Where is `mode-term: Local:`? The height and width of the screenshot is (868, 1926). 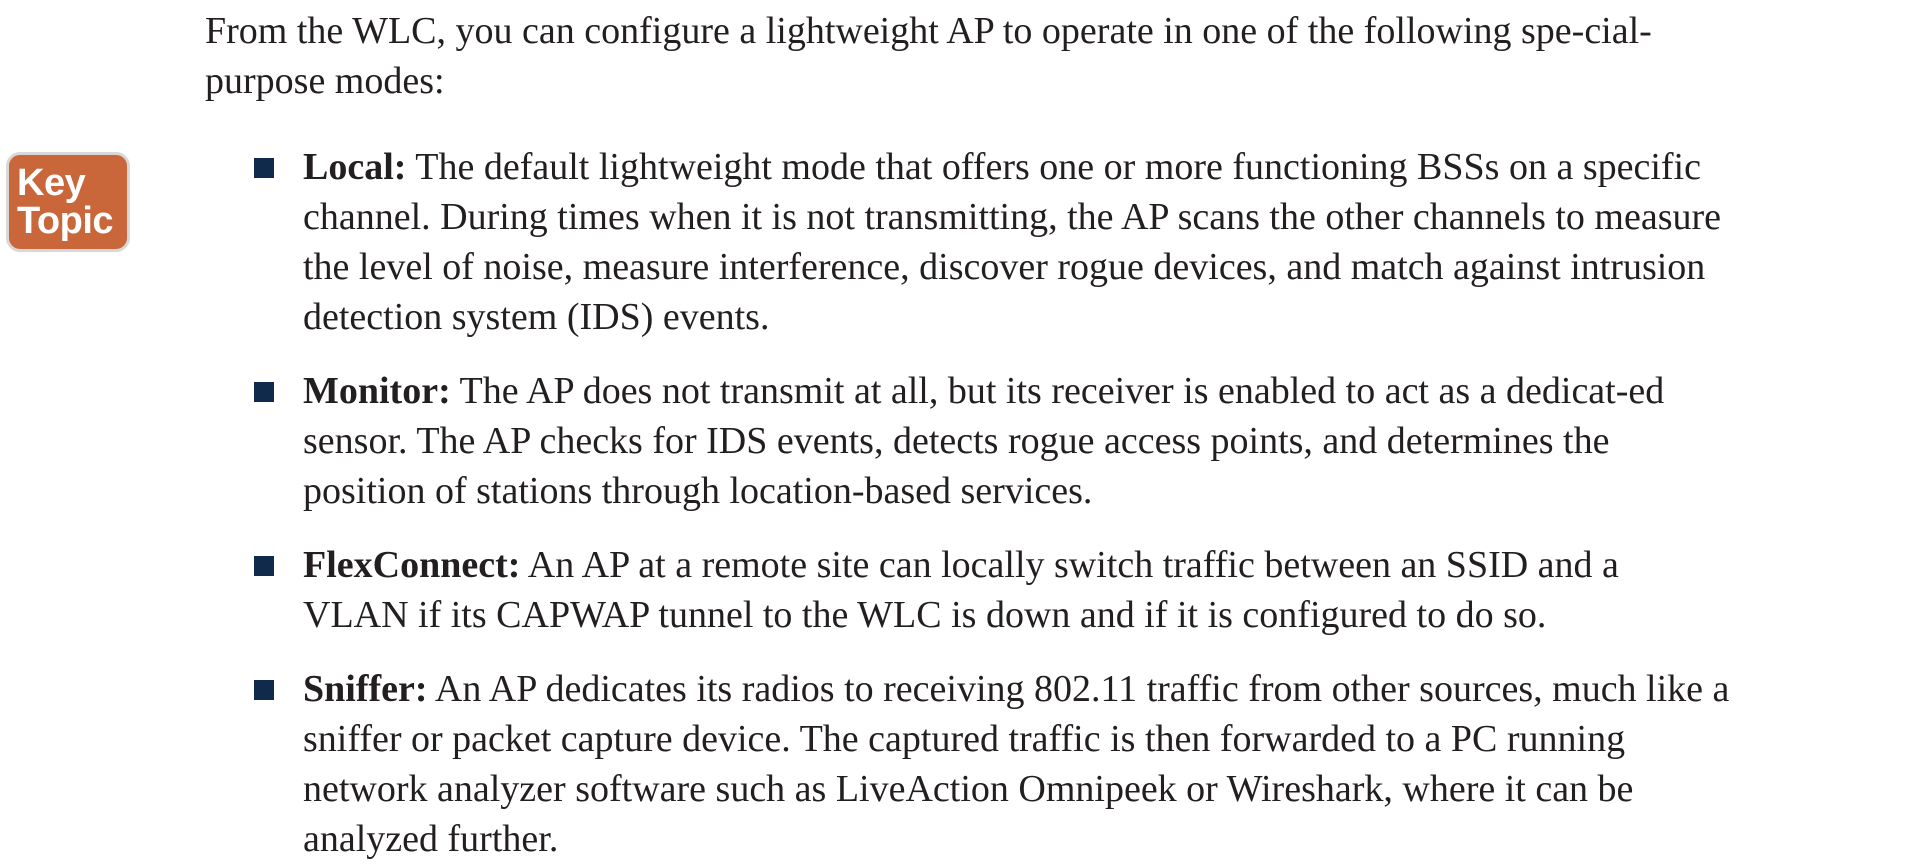
mode-term: Local: is located at coordinates (355, 167).